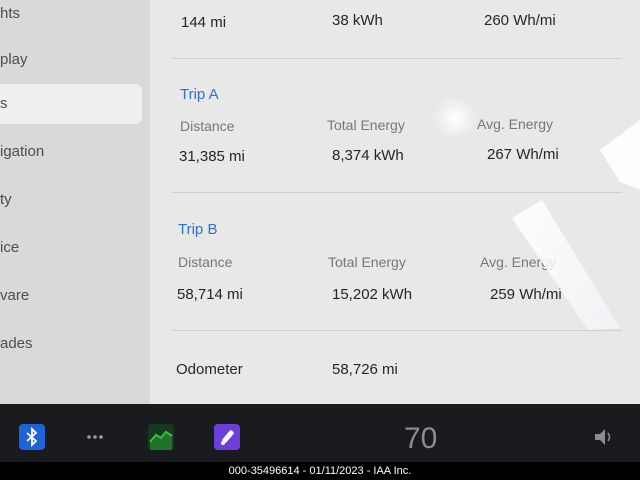 This screenshot has width=640, height=480. What do you see at coordinates (227, 437) in the screenshot?
I see `toybox-icon` at bounding box center [227, 437].